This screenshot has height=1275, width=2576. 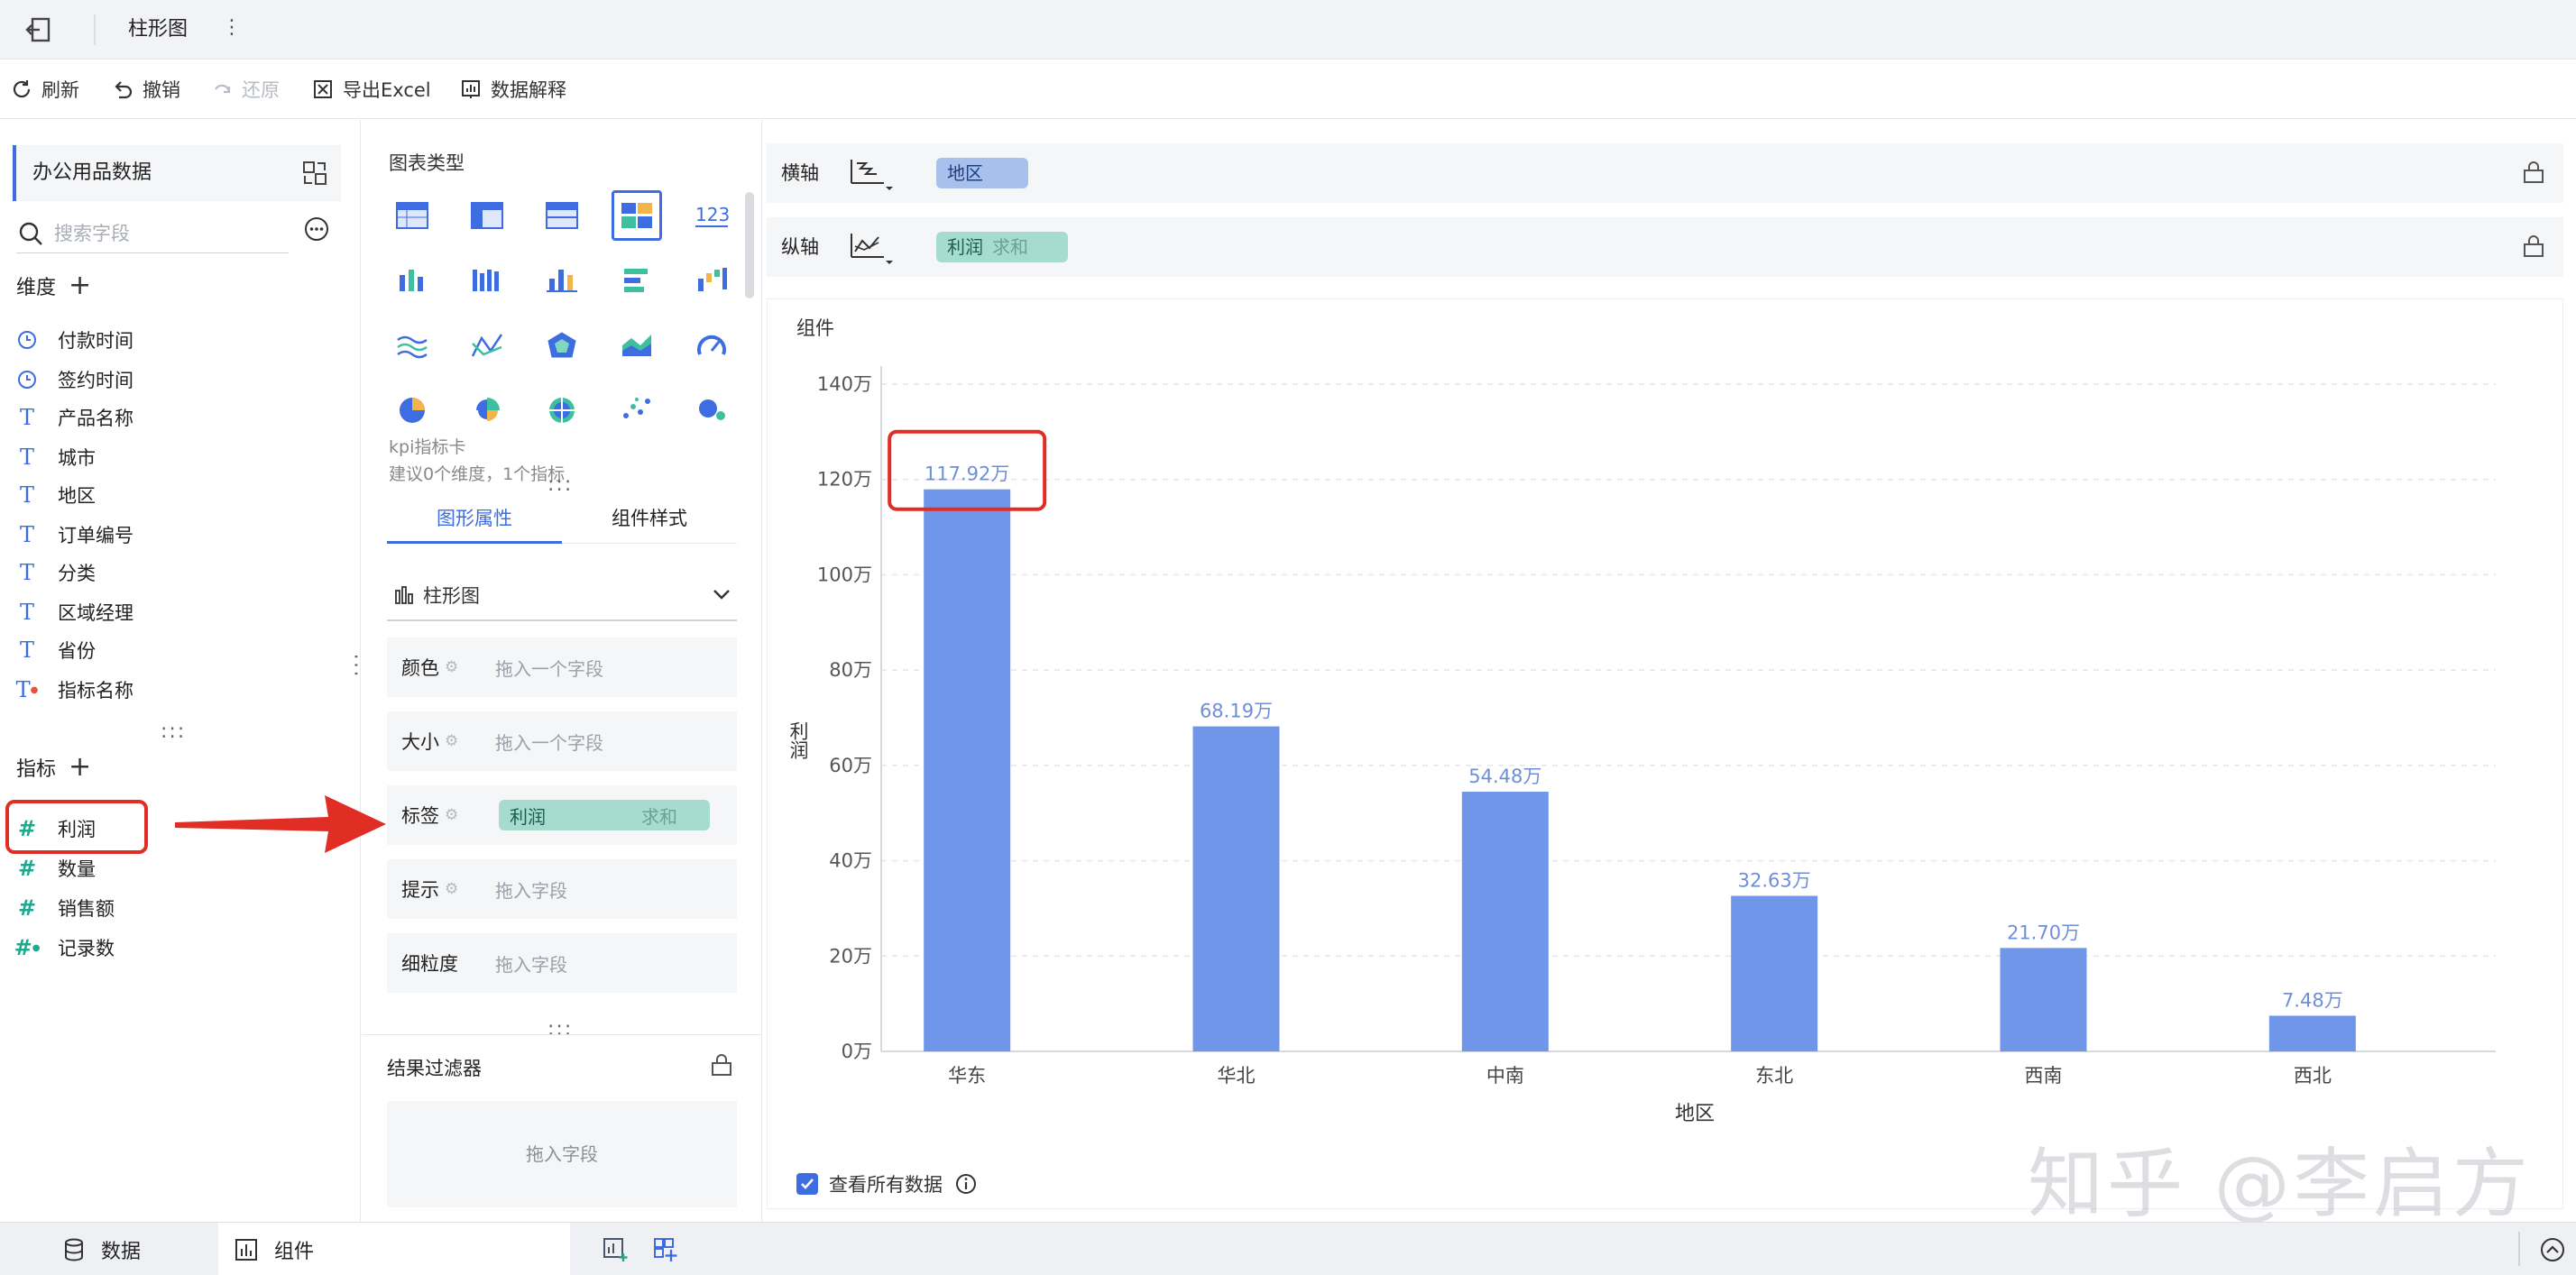 I want to click on measure-item: # 销售额, so click(x=66, y=908).